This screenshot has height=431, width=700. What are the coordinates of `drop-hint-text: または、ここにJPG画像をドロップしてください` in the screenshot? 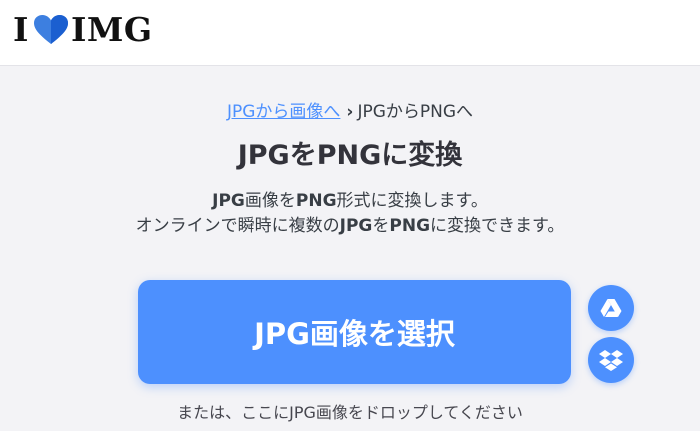 It's located at (350, 412).